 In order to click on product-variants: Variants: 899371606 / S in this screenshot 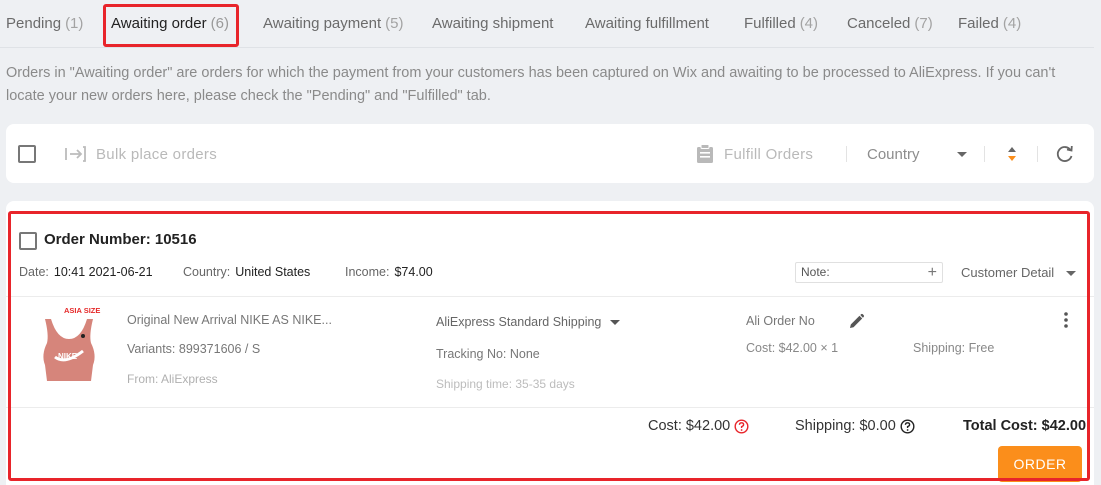, I will do `click(194, 349)`.